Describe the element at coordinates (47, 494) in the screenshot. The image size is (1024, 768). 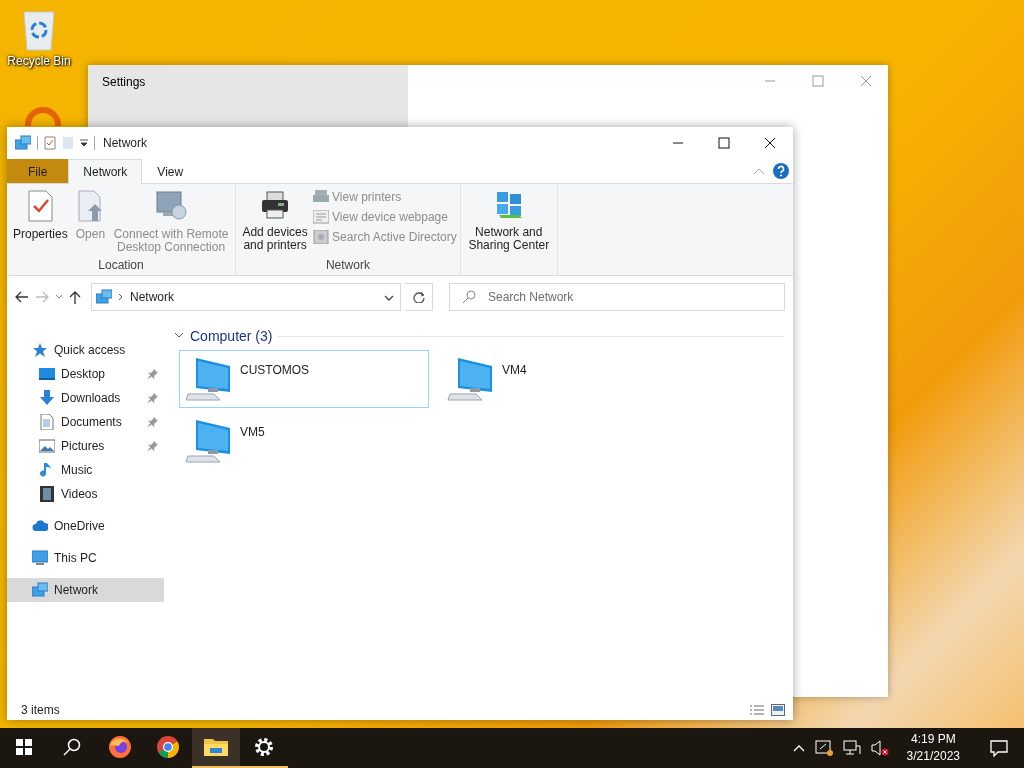
I see `film-icon` at that location.